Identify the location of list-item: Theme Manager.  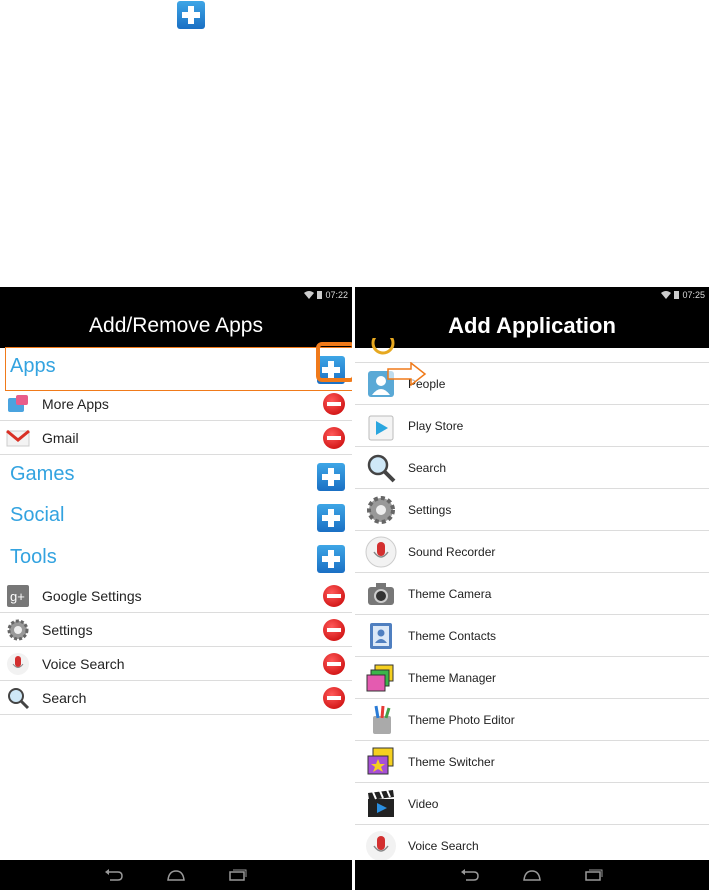
(532, 678).